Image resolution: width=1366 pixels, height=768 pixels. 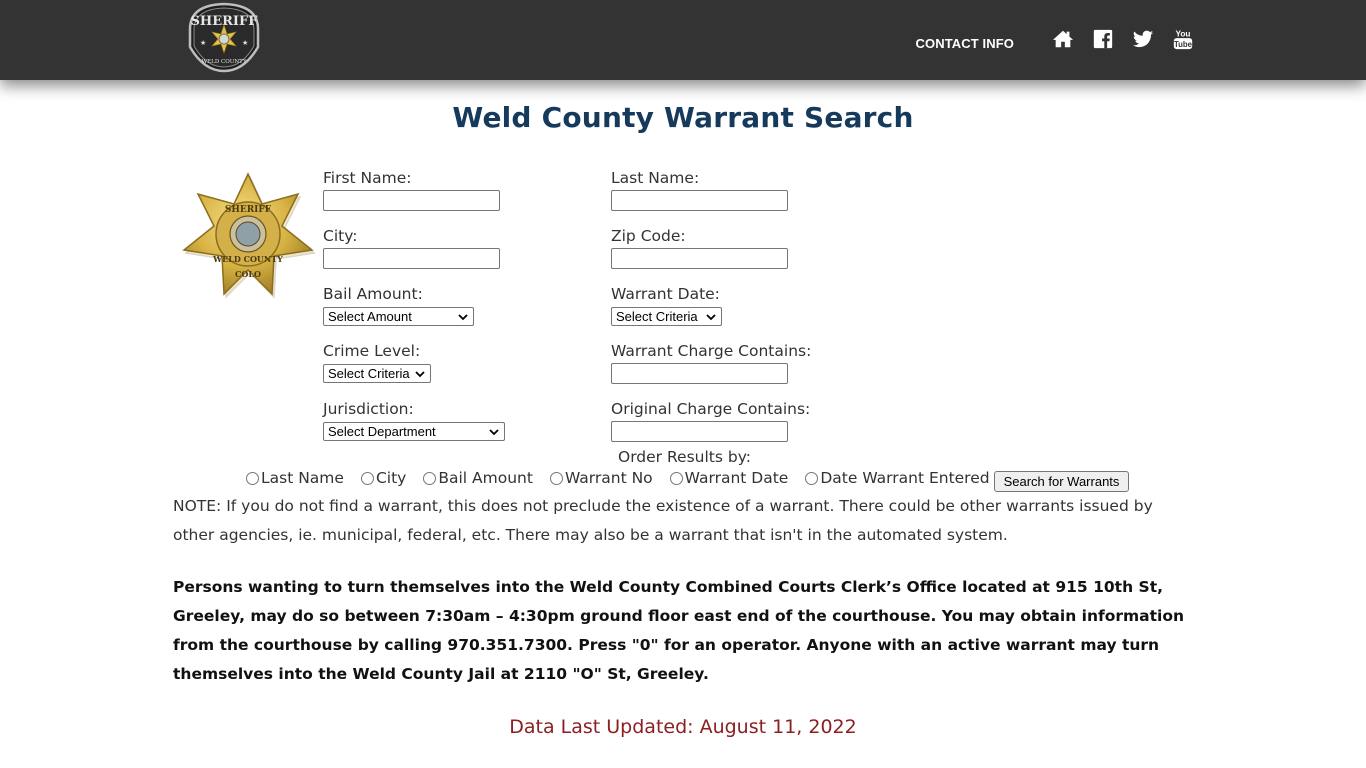 I want to click on last-name-label: Last Name:, so click(x=655, y=178).